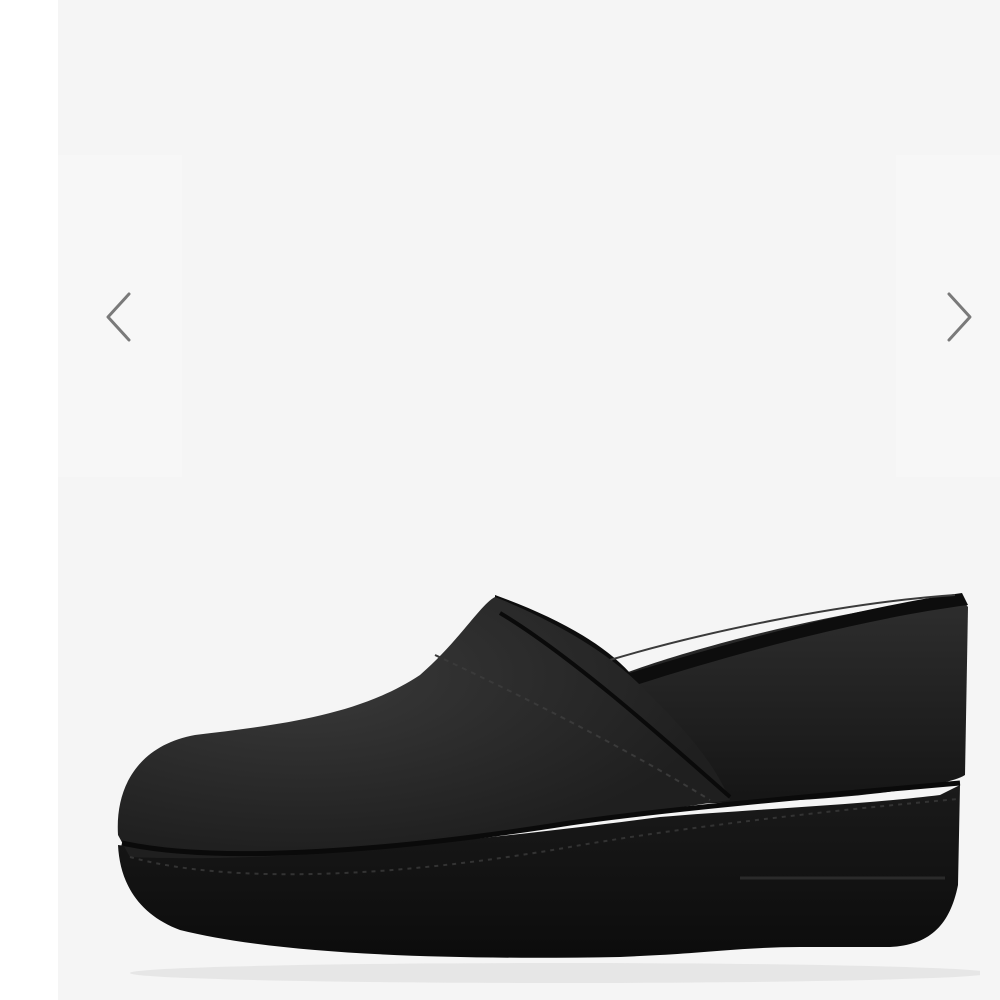  Describe the element at coordinates (959, 317) in the screenshot. I see `chevron-right-icon` at that location.